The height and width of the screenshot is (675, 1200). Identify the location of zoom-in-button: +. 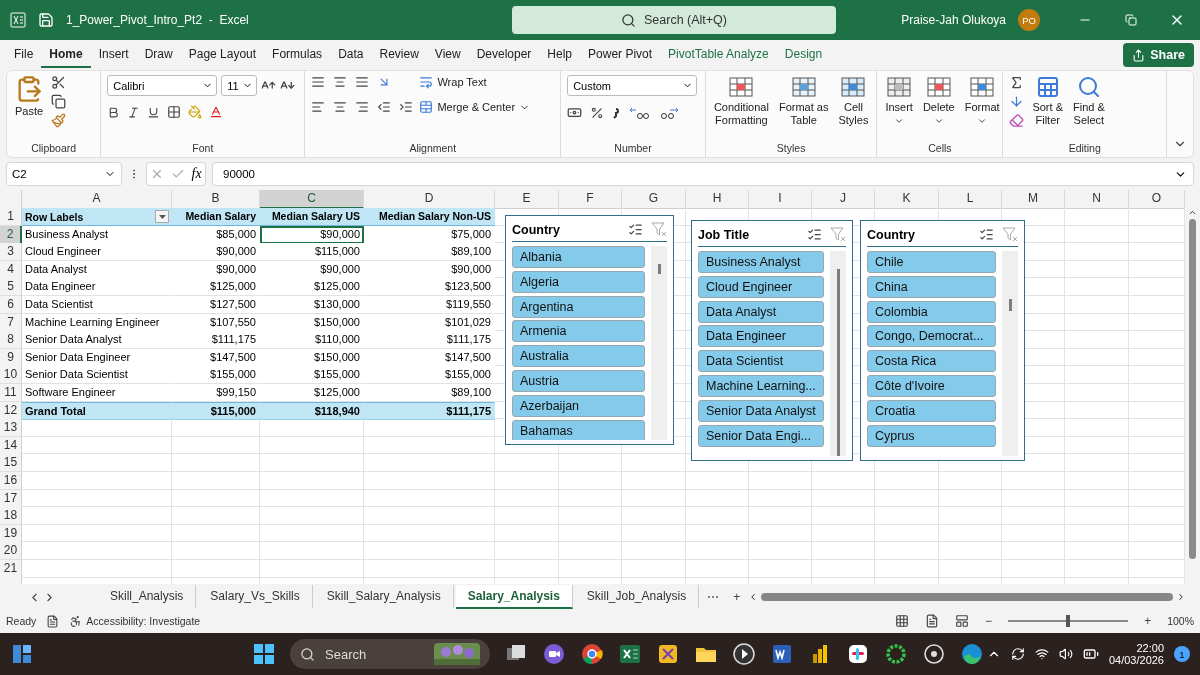
(1148, 621).